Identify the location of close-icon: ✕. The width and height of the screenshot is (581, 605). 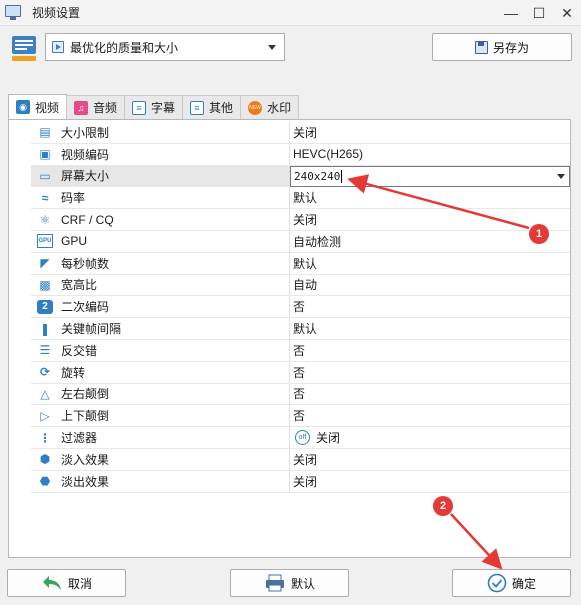
(567, 13).